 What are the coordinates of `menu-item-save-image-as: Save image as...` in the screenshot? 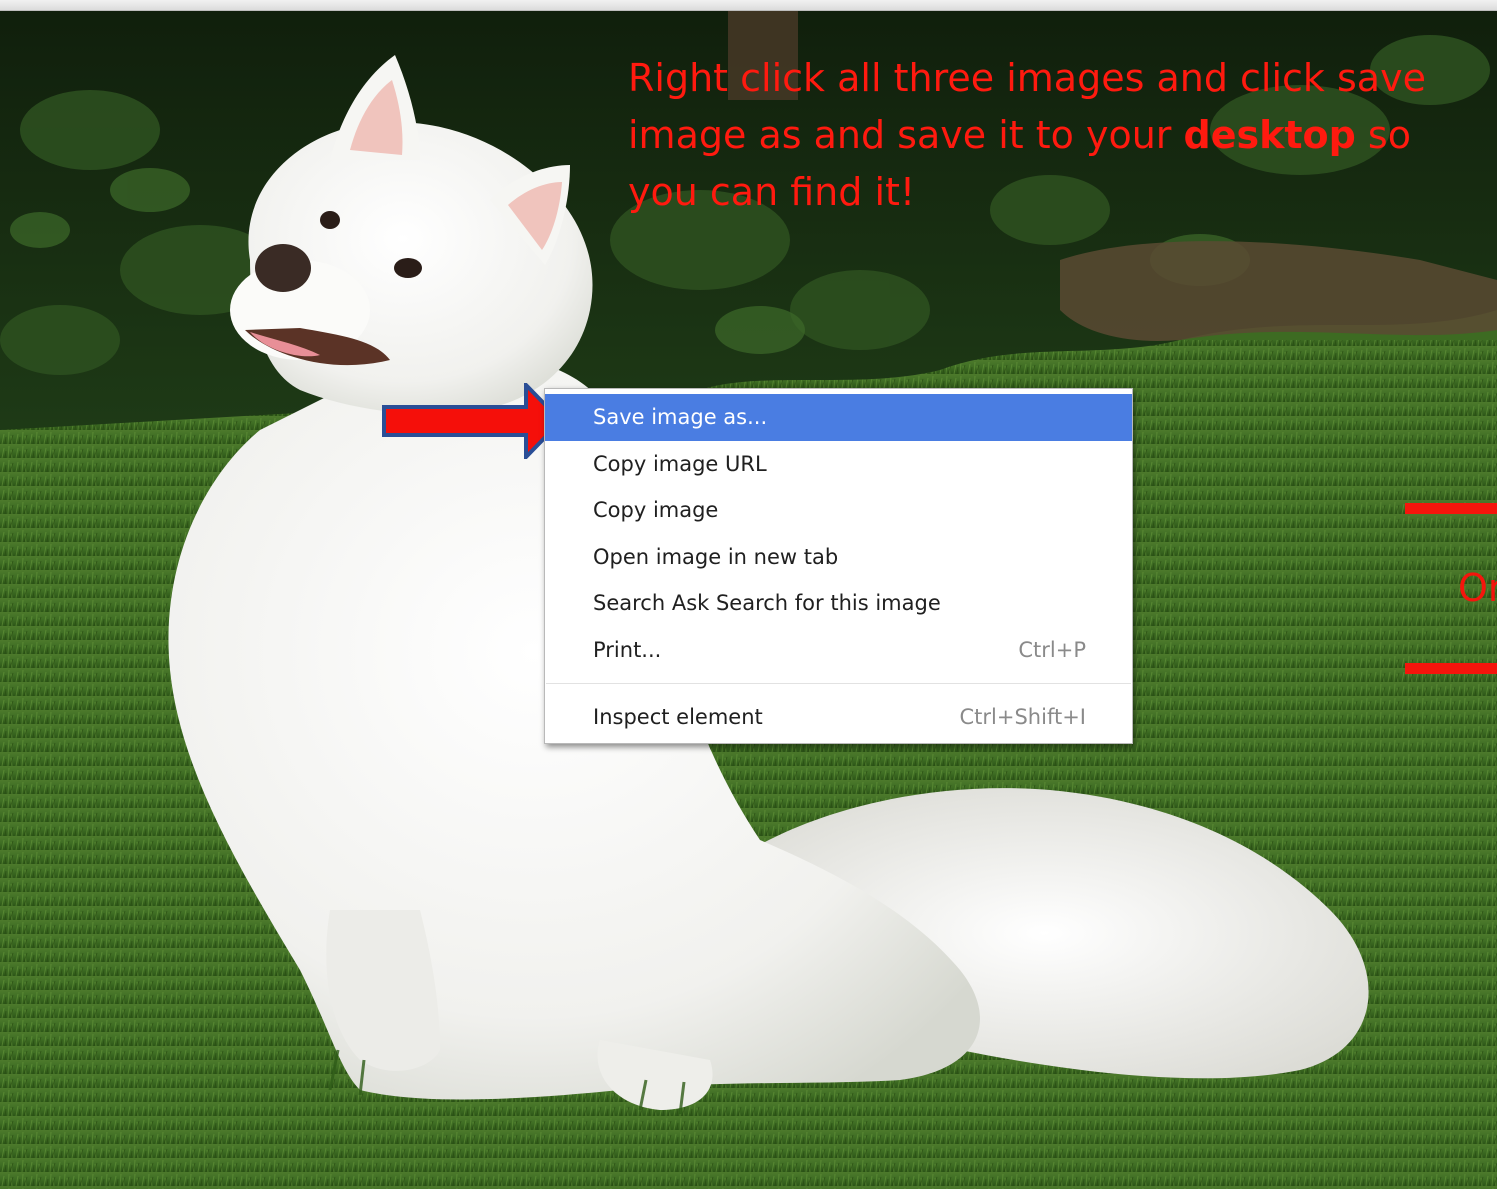 It's located at (838, 417).